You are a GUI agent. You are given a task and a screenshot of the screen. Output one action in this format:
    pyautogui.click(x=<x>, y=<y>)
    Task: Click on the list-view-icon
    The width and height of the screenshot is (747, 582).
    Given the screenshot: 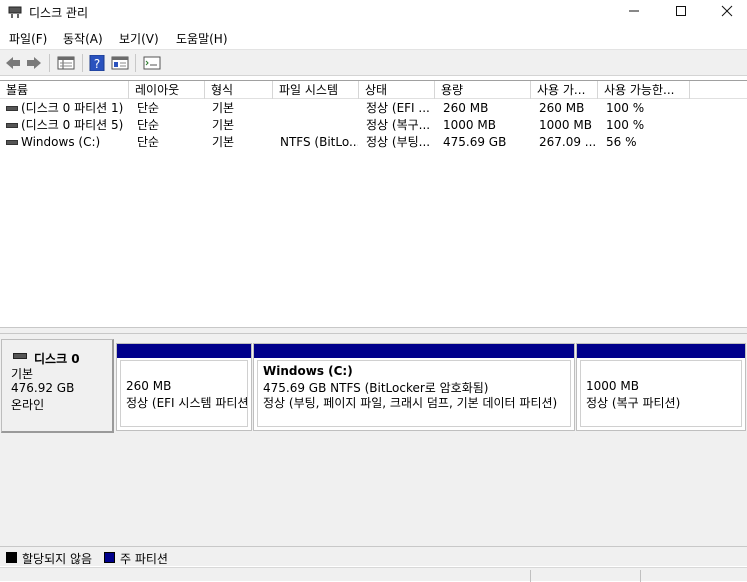 What is the action you would take?
    pyautogui.click(x=66, y=63)
    